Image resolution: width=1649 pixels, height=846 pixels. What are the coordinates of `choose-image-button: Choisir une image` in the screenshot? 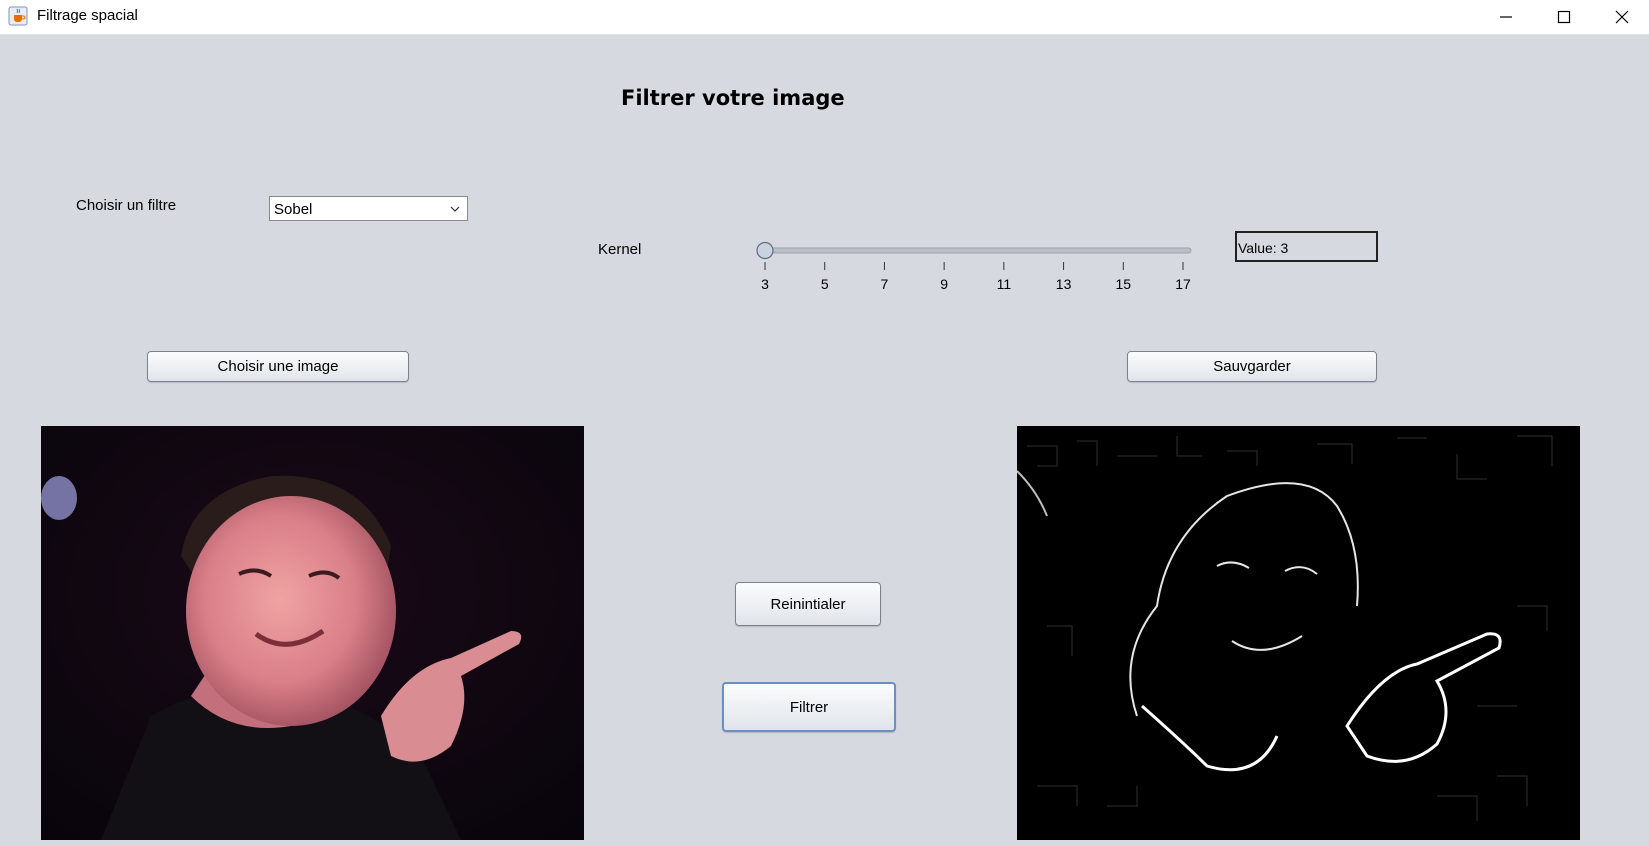 It's located at (278, 366).